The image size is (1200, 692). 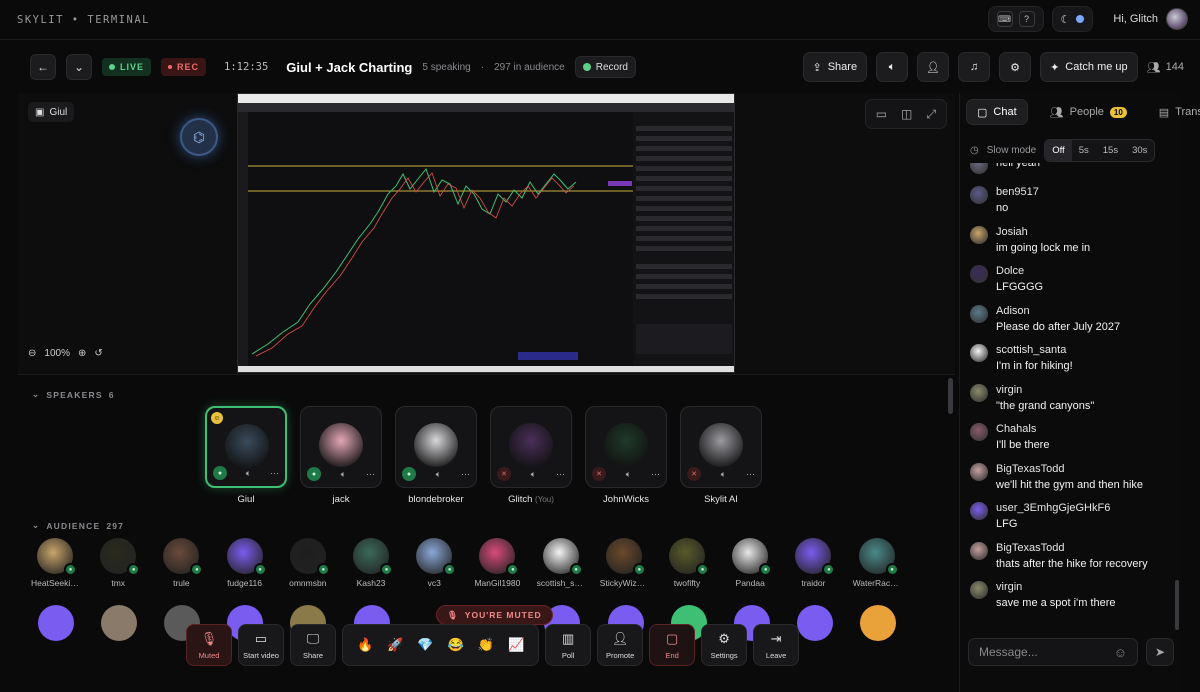 What do you see at coordinates (434, 563) in the screenshot?
I see `audience-member: ● vc3` at bounding box center [434, 563].